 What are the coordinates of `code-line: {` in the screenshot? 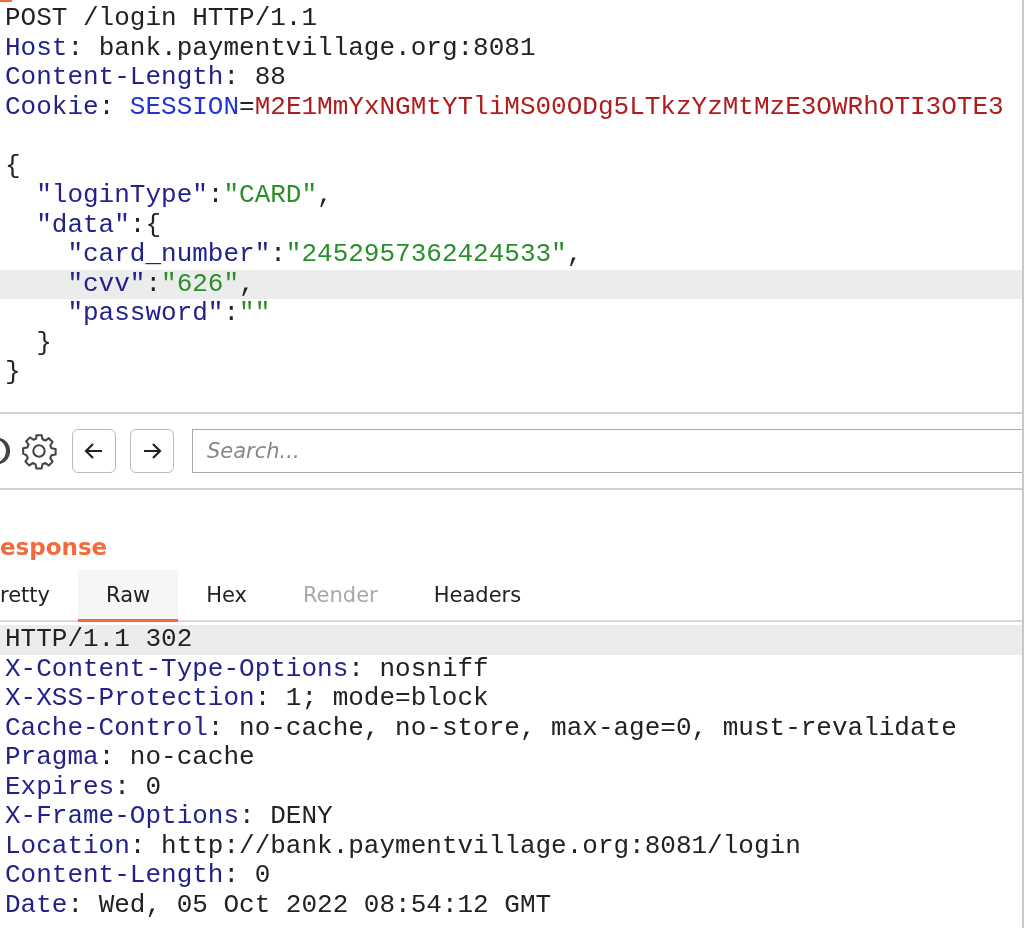 It's located at (13, 166).